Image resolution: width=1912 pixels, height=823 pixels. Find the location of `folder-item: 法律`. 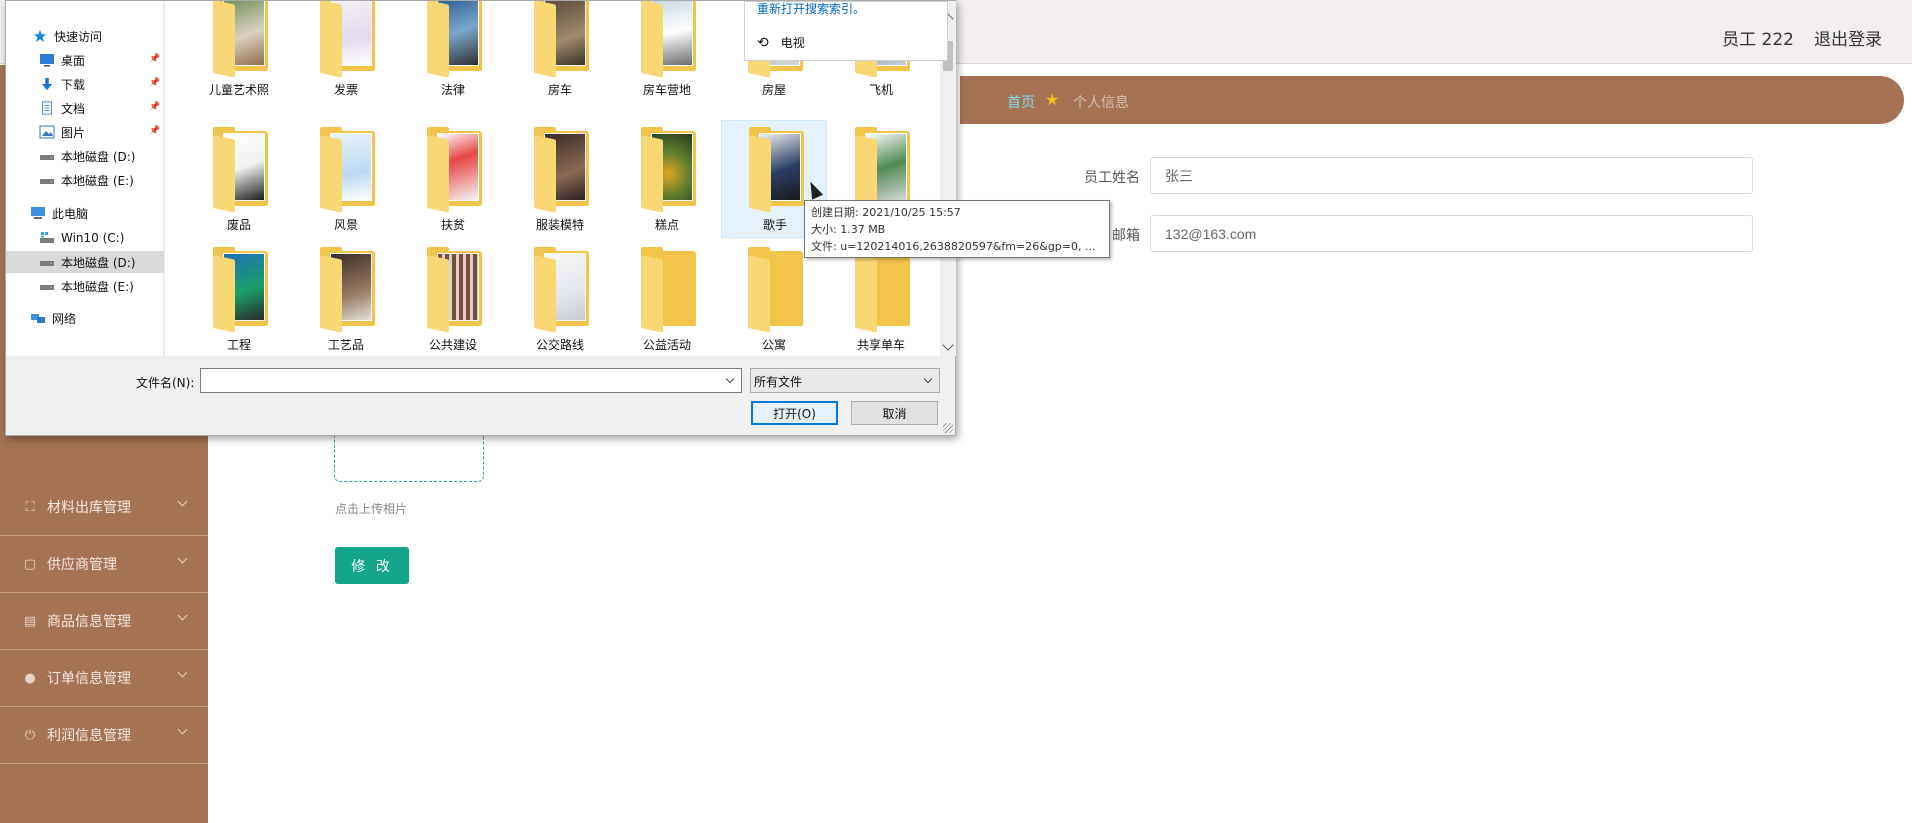

folder-item: 法律 is located at coordinates (453, 52).